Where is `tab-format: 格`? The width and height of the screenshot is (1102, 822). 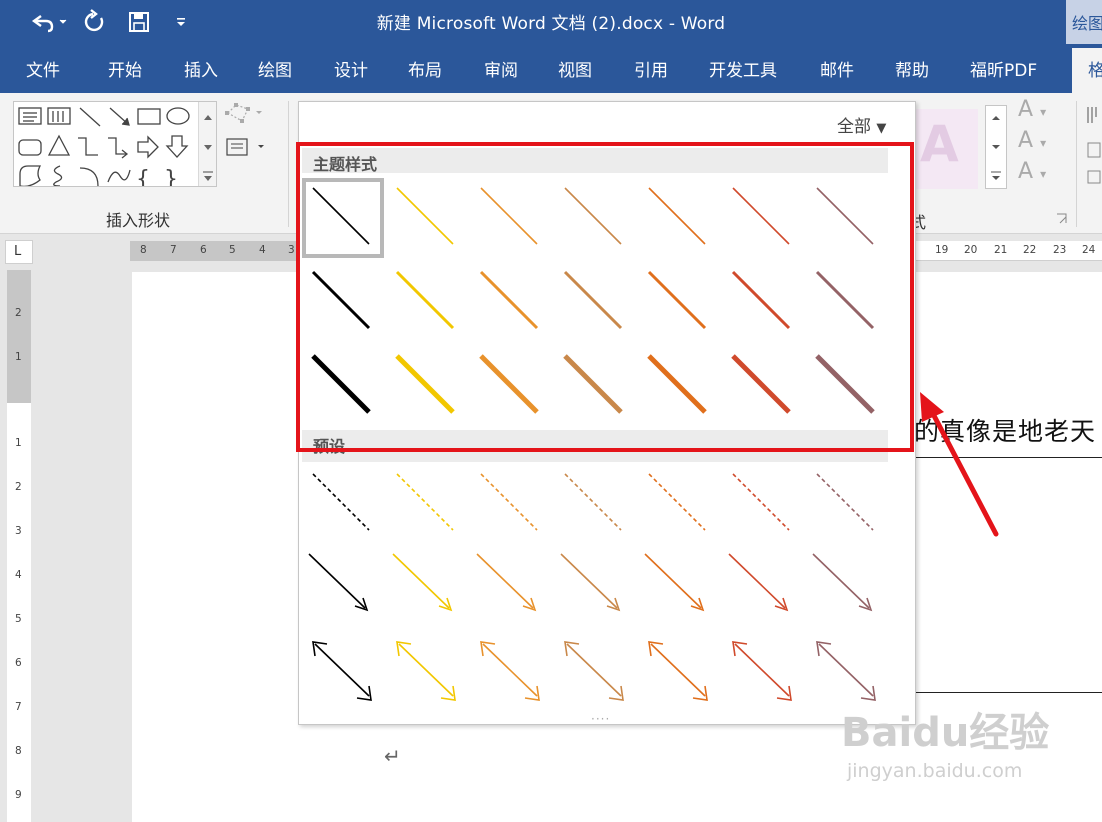
tab-format: 格 is located at coordinates (1087, 70).